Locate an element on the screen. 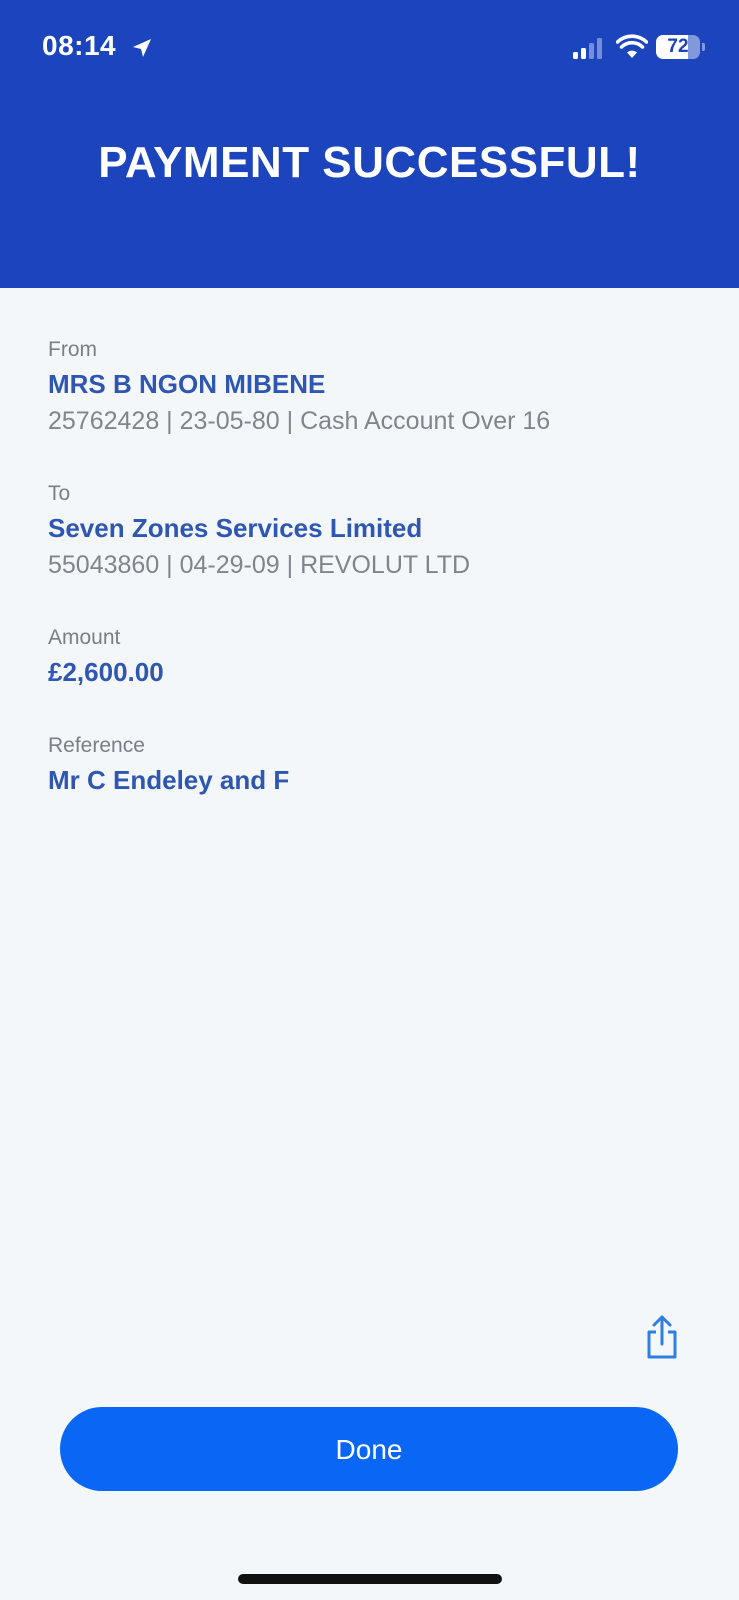  done-button: Done is located at coordinates (369, 1449).